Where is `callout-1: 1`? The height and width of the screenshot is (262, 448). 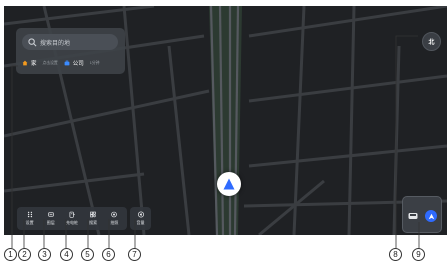
callout-1: 1 is located at coordinates (10, 254).